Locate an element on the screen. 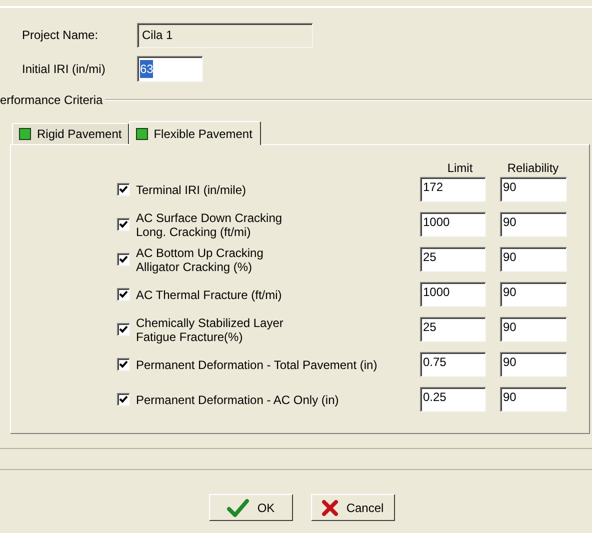 This screenshot has width=592, height=533. limit-field: 172 is located at coordinates (453, 189).